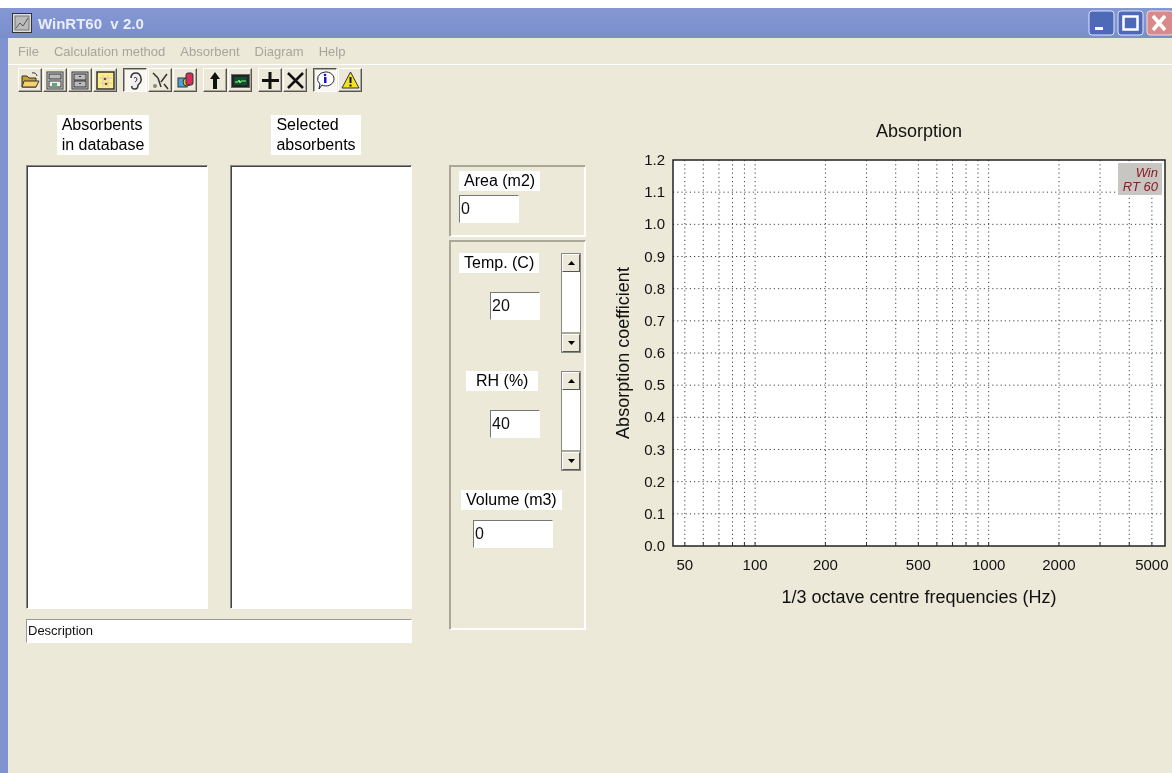  I want to click on field-label: Temp. (C), so click(499, 263).